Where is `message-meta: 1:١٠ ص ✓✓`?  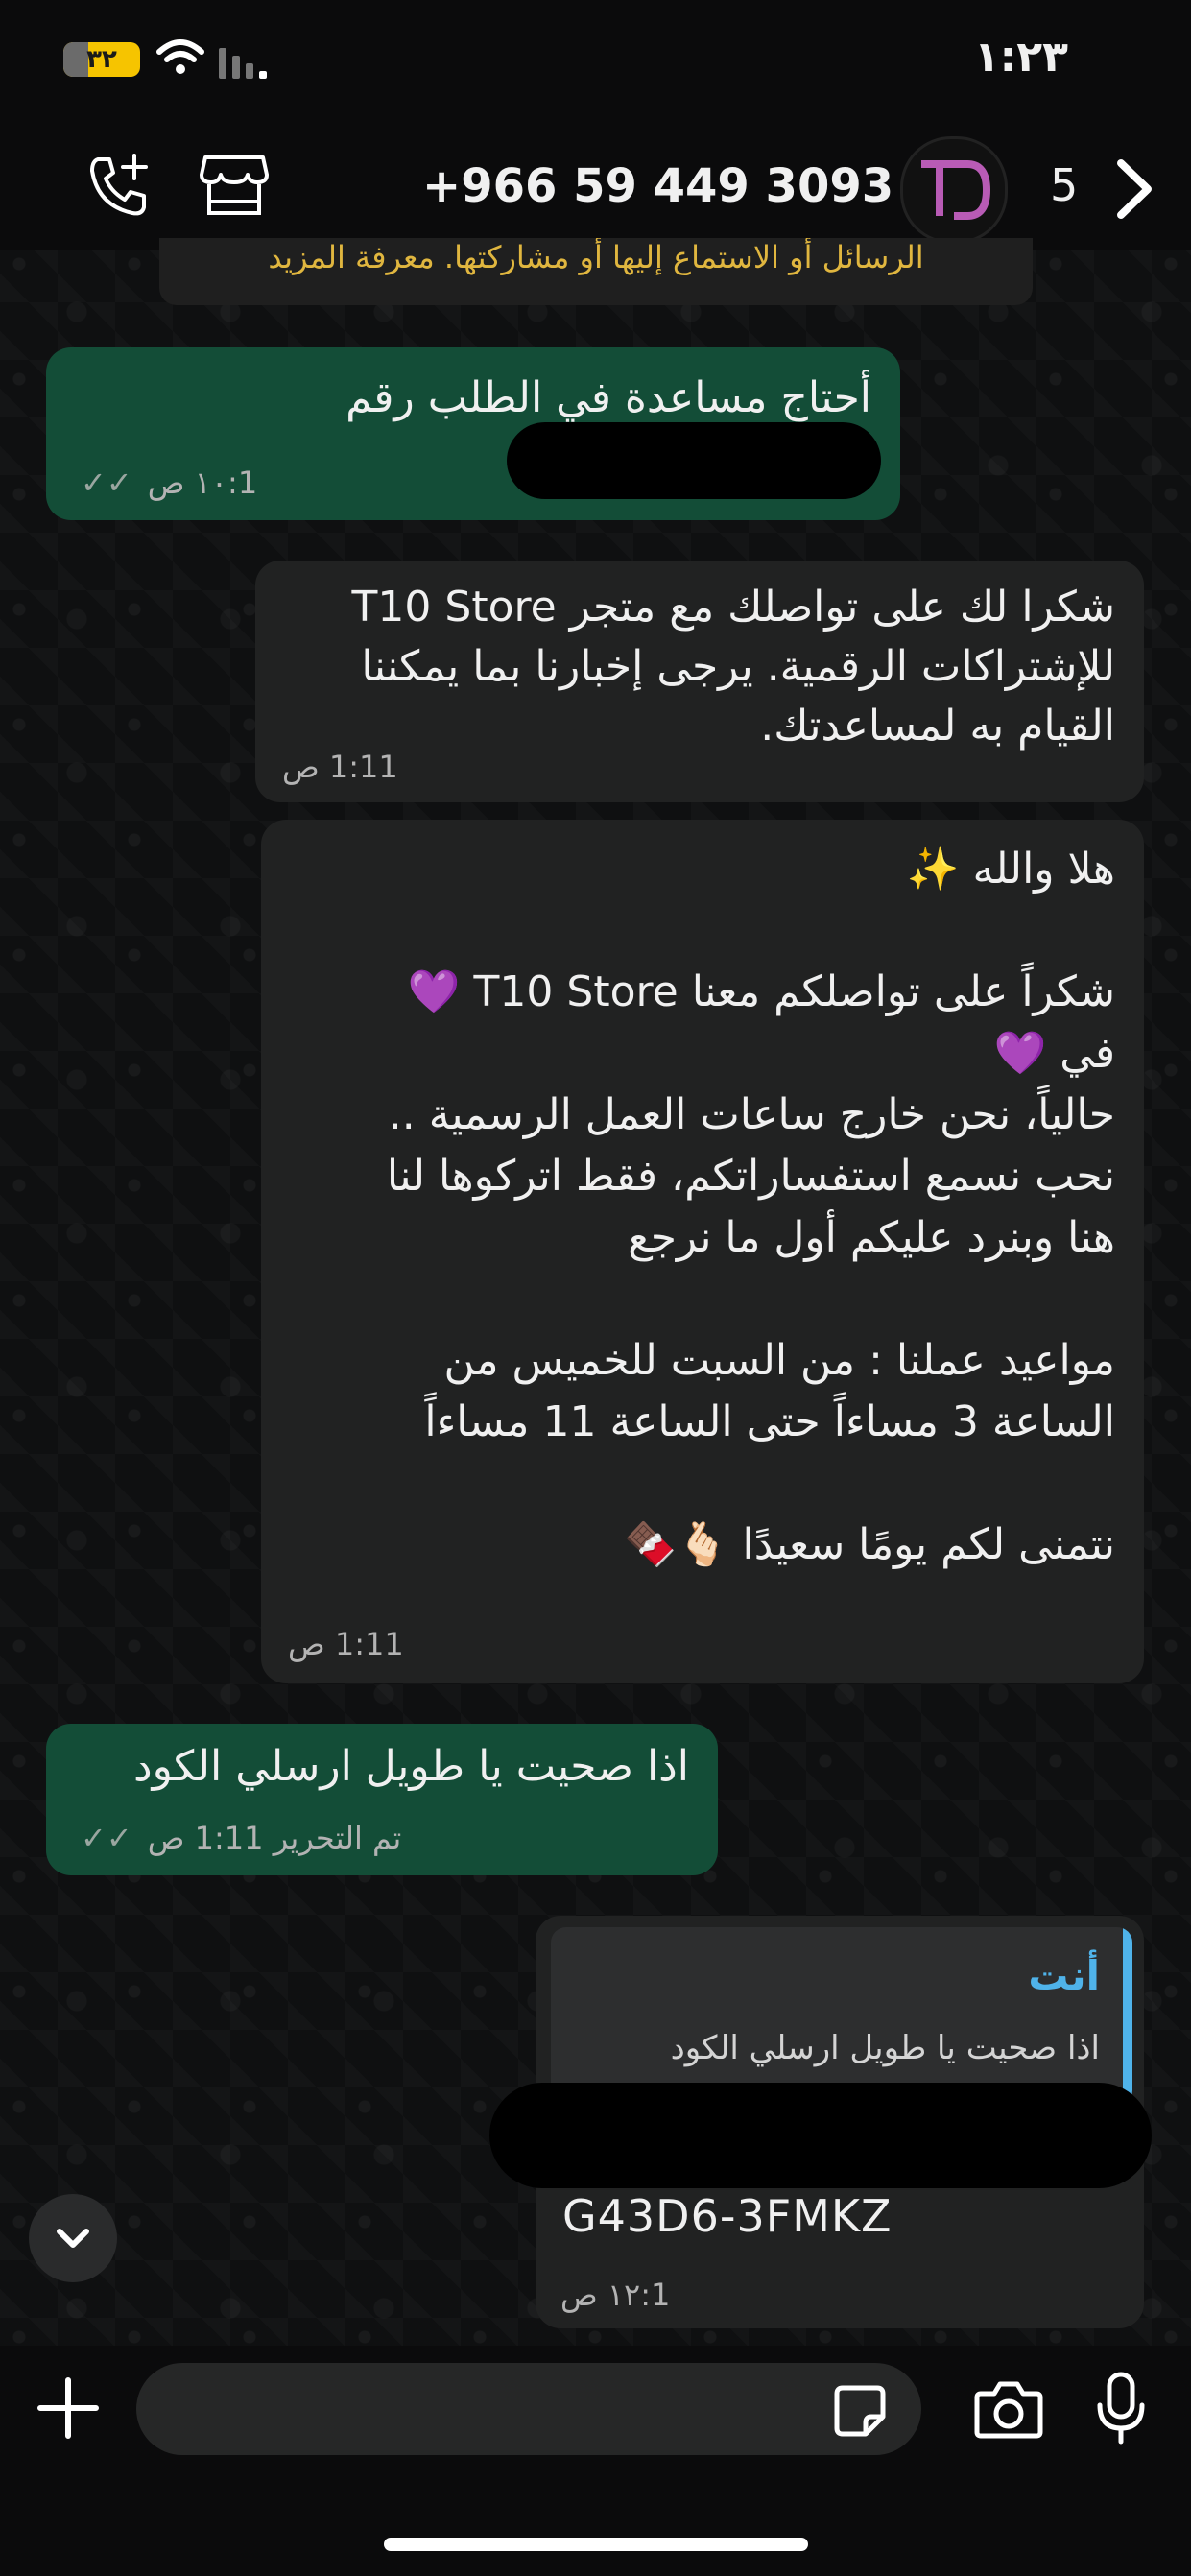 message-meta: 1:١٠ ص ✓✓ is located at coordinates (169, 483).